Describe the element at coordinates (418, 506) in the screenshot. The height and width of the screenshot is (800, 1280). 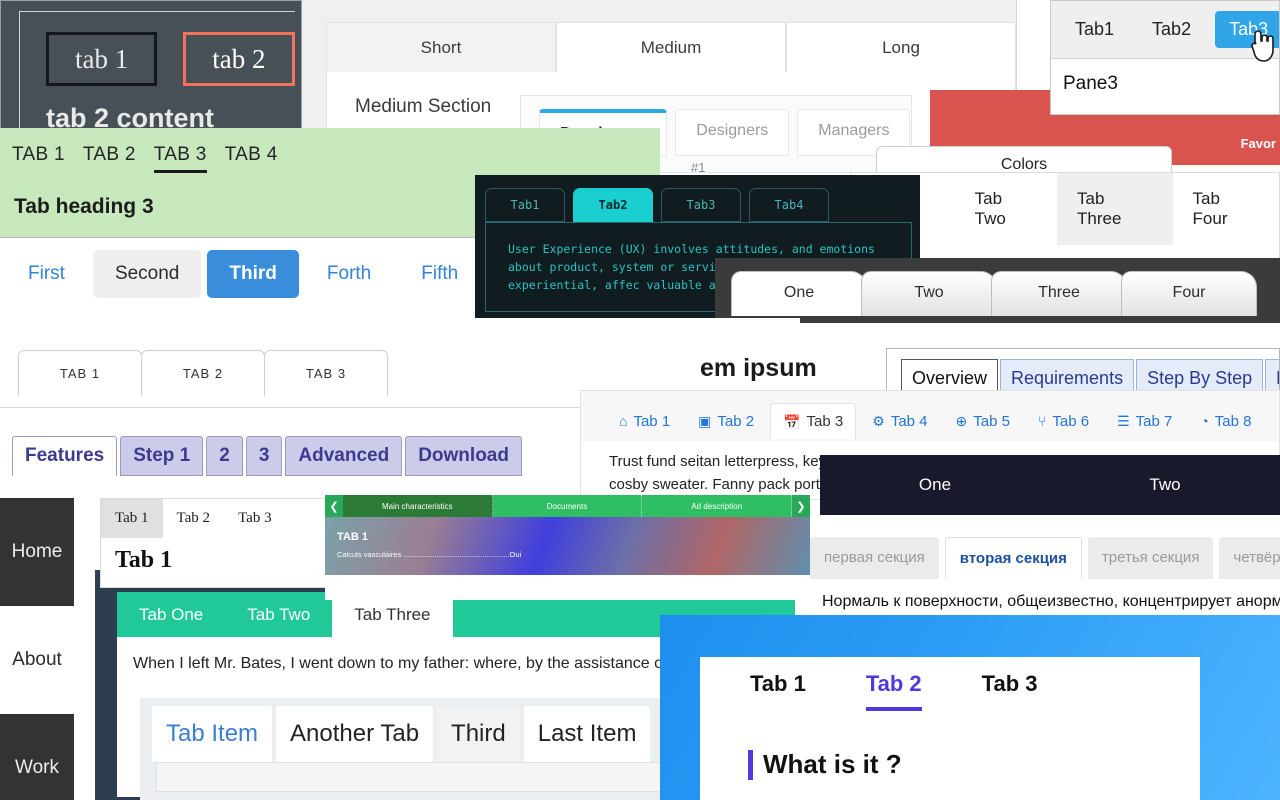
I see `tab-main-characteristics: Main characteristics` at that location.